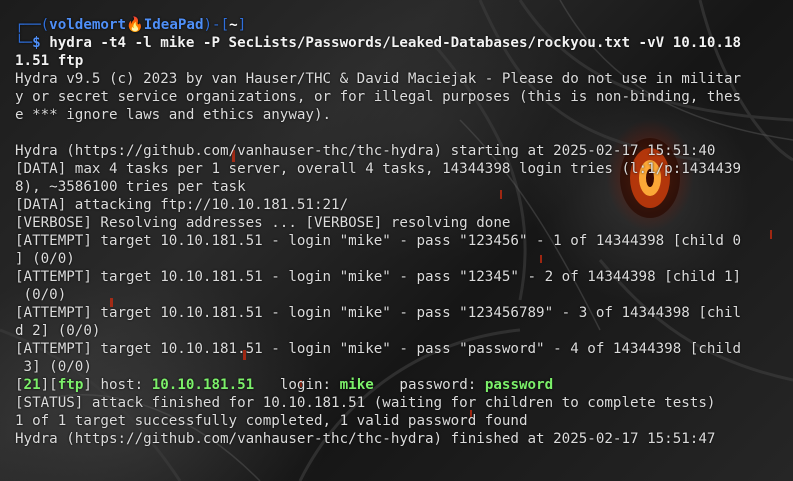 The height and width of the screenshot is (481, 793). Describe the element at coordinates (36, 43) in the screenshot. I see `prompt-dollar: $` at that location.